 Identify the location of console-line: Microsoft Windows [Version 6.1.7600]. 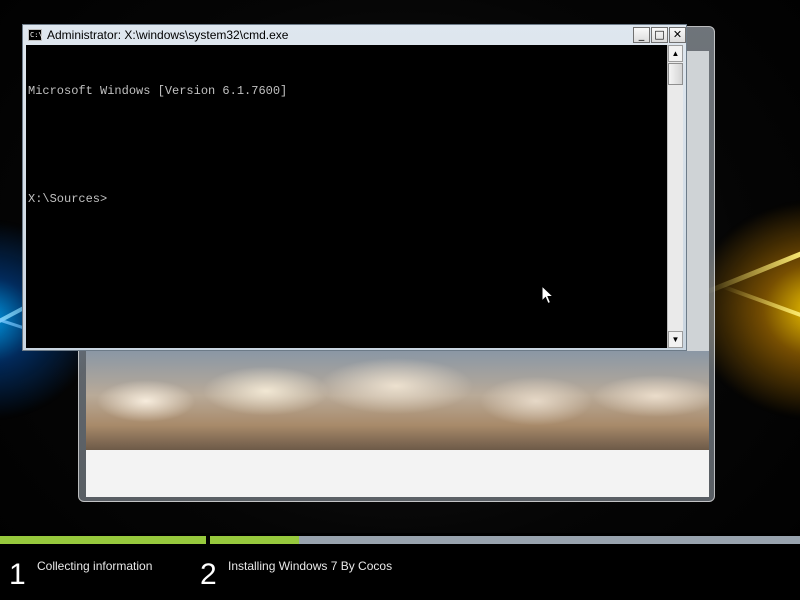
(158, 91).